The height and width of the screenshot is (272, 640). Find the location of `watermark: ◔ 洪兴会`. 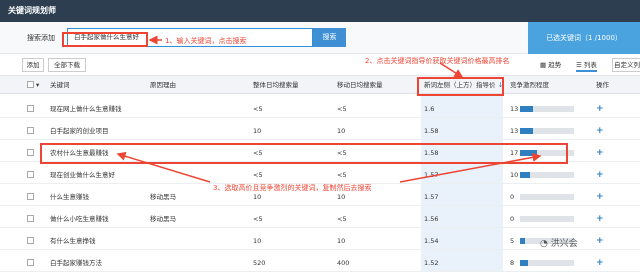

watermark: ◔ 洪兴会 is located at coordinates (559, 244).